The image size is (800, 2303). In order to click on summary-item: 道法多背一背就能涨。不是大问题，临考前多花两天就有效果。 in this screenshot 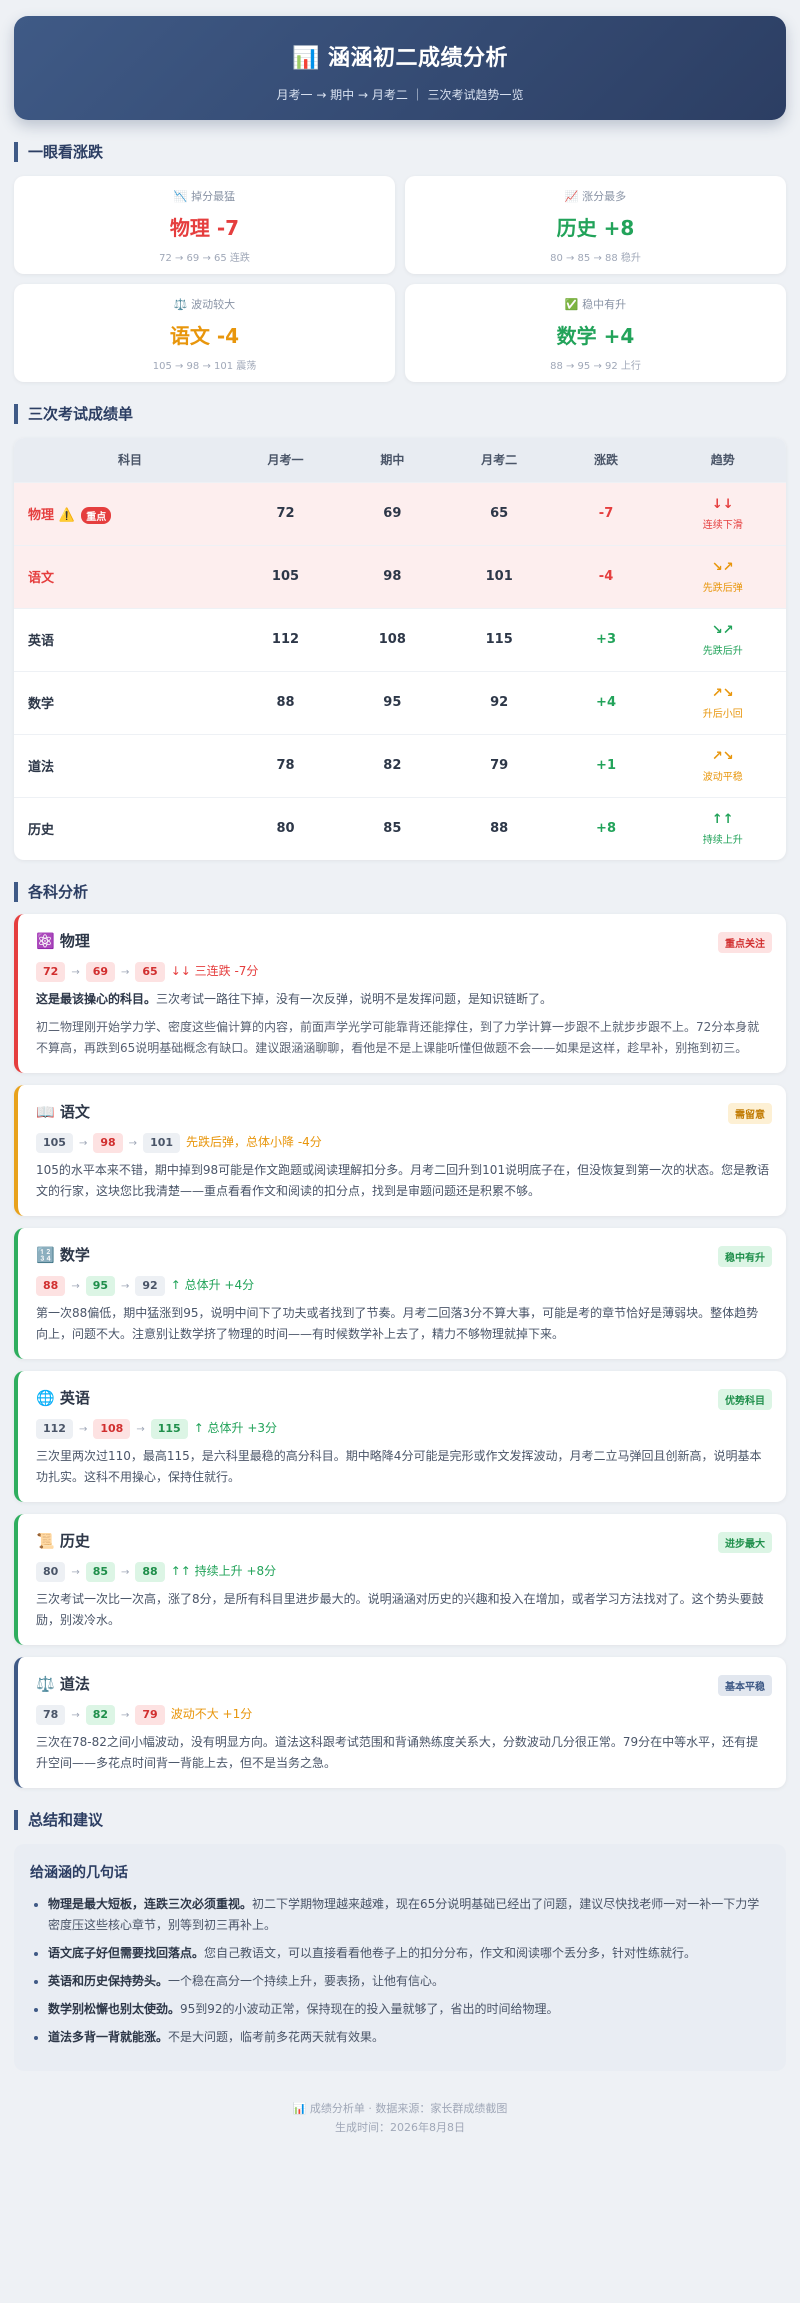, I will do `click(409, 2037)`.